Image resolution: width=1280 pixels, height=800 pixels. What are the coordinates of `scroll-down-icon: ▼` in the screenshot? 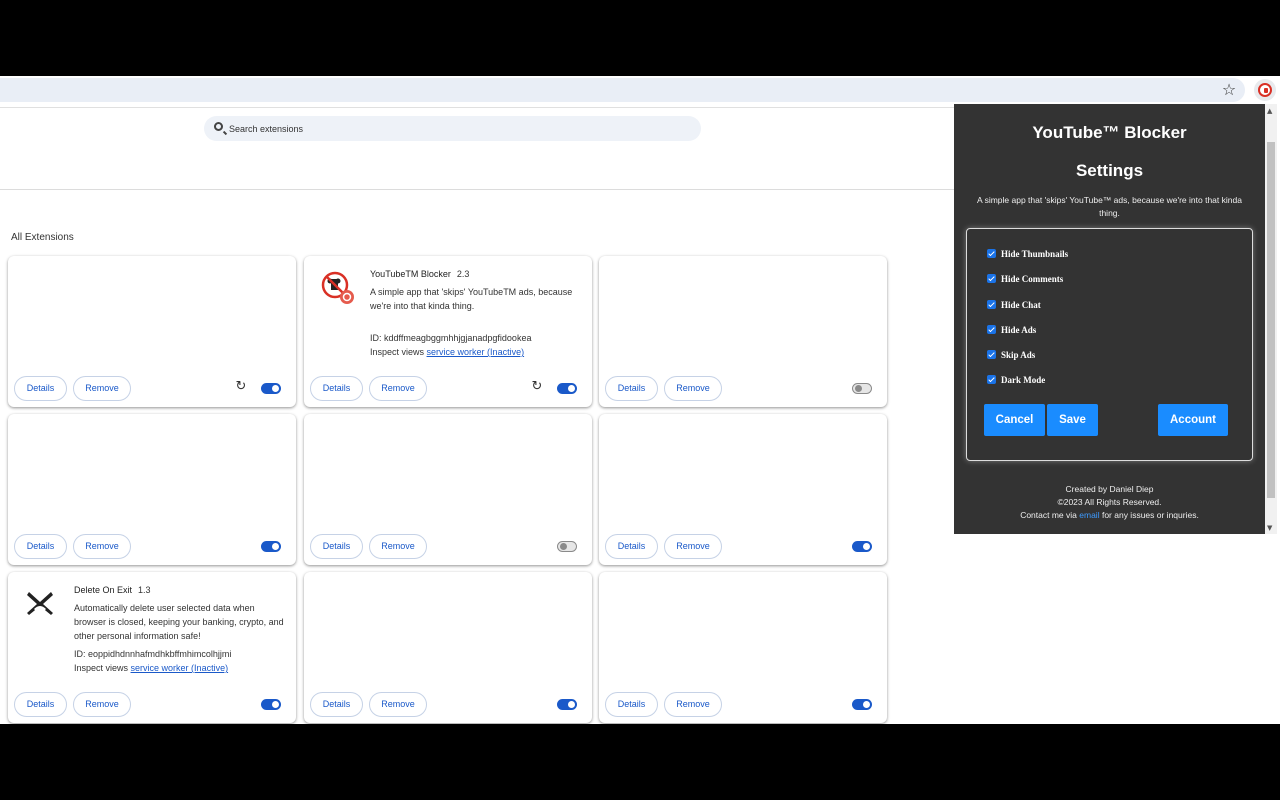 It's located at (1269, 528).